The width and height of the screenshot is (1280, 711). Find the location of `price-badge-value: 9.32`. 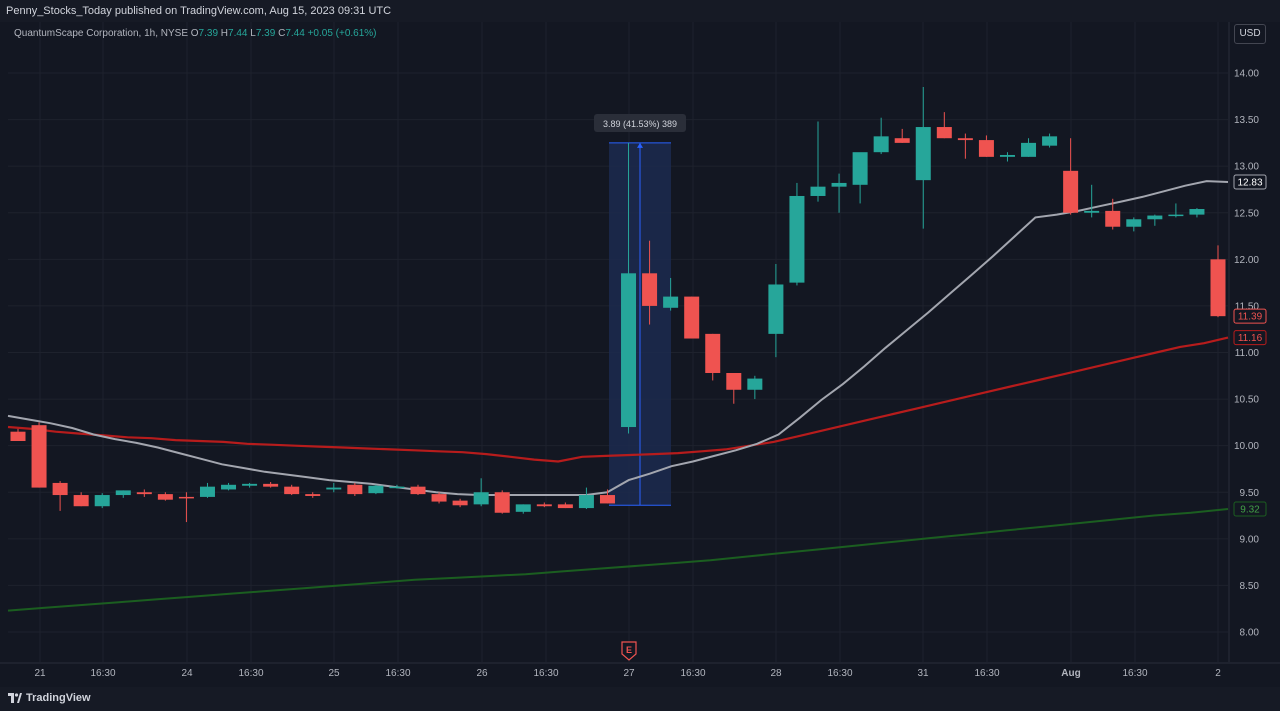

price-badge-value: 9.32 is located at coordinates (1250, 510).